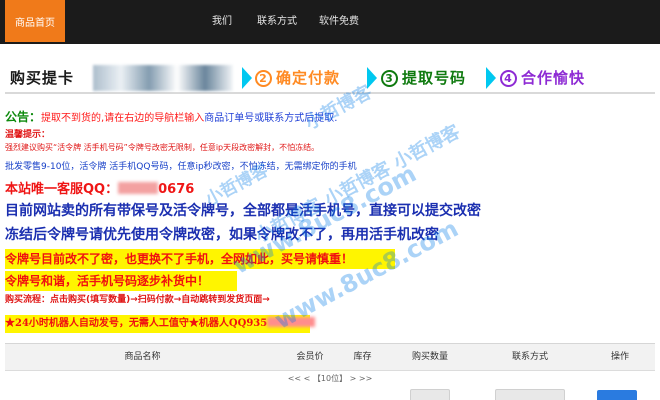  I want to click on step-1-label: 购买提卡, so click(42, 78).